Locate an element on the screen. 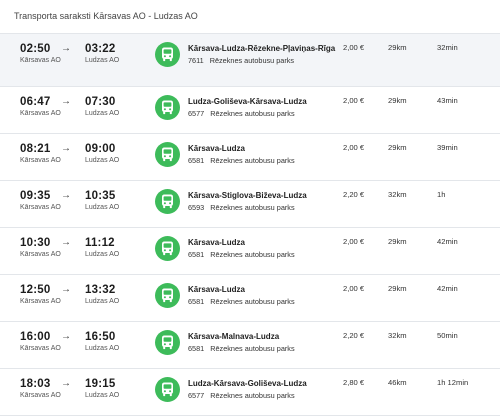 Image resolution: width=500 pixels, height=416 pixels. departure: 06:47 Kārsavas AO is located at coordinates (40, 106).